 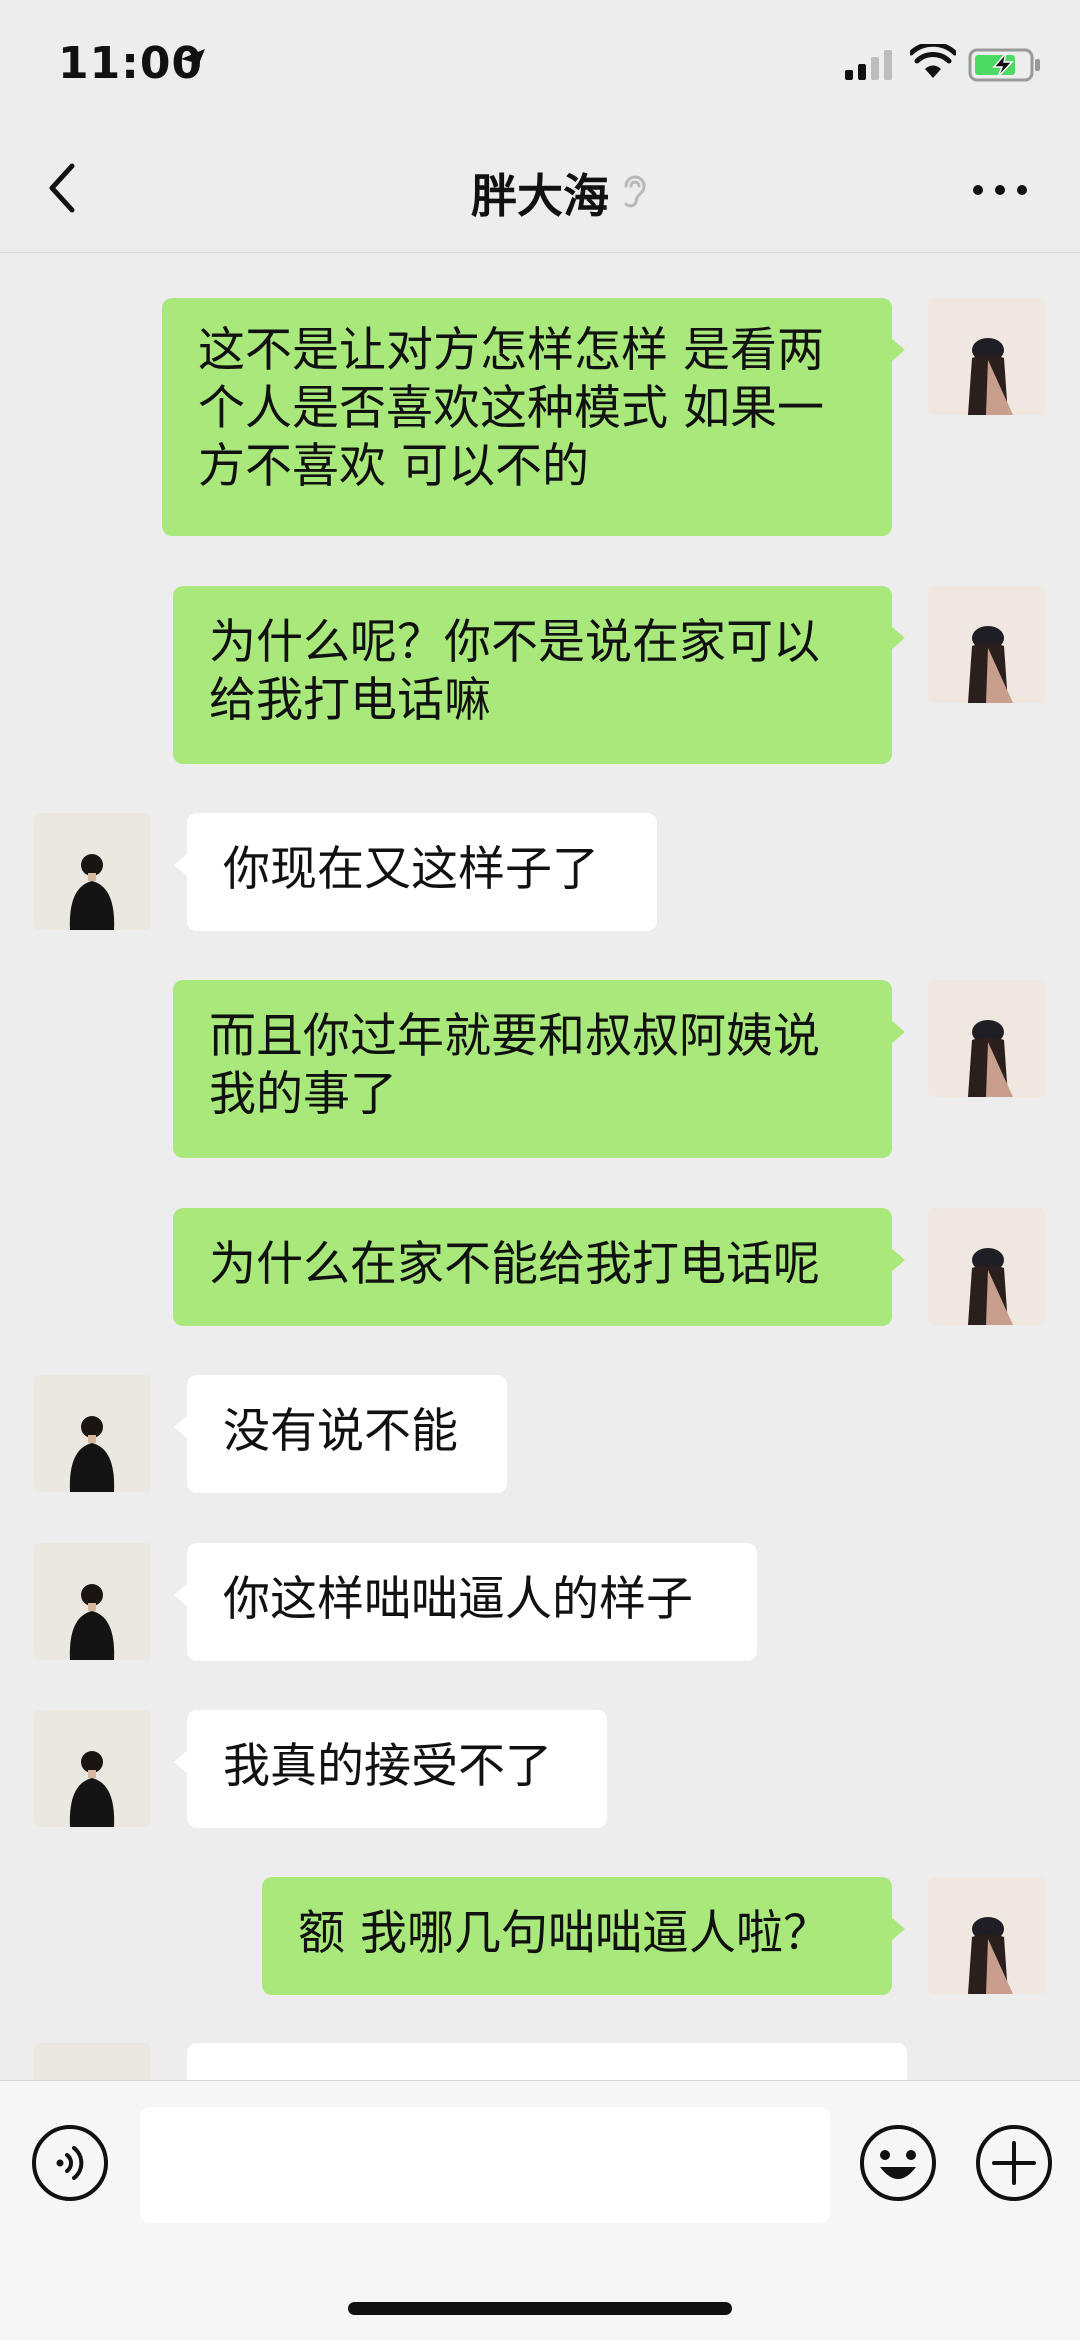 I want to click on message-bubble-sent: 而且你过年就要和叔叔阿姨说我的事了, so click(x=539, y=1069).